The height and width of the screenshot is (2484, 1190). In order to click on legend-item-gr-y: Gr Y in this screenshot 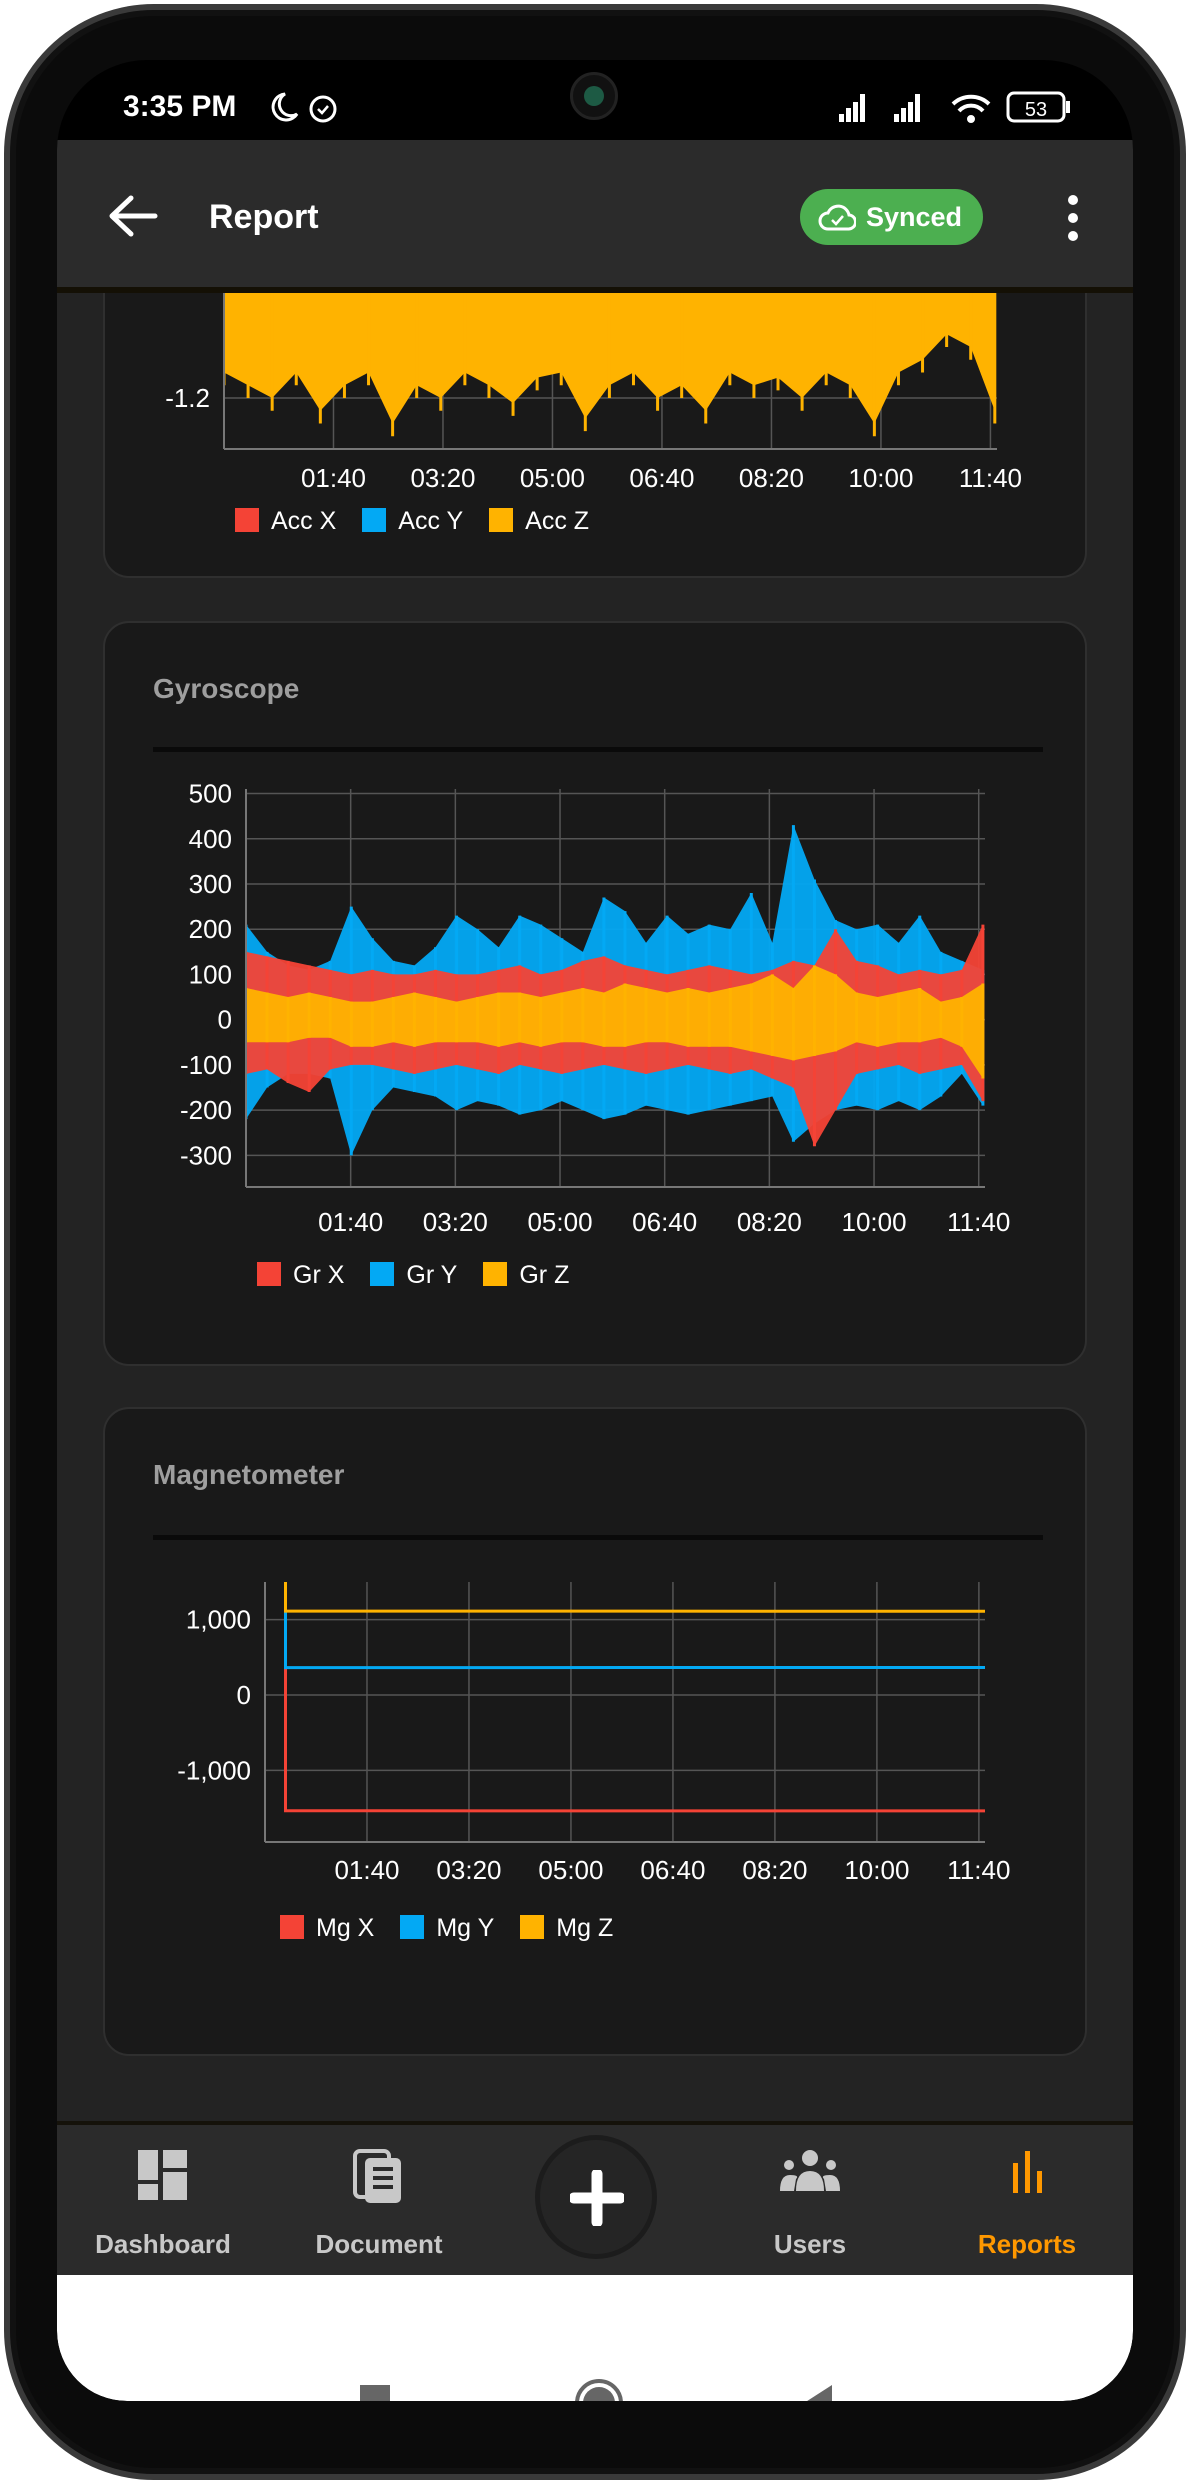, I will do `click(413, 1275)`.